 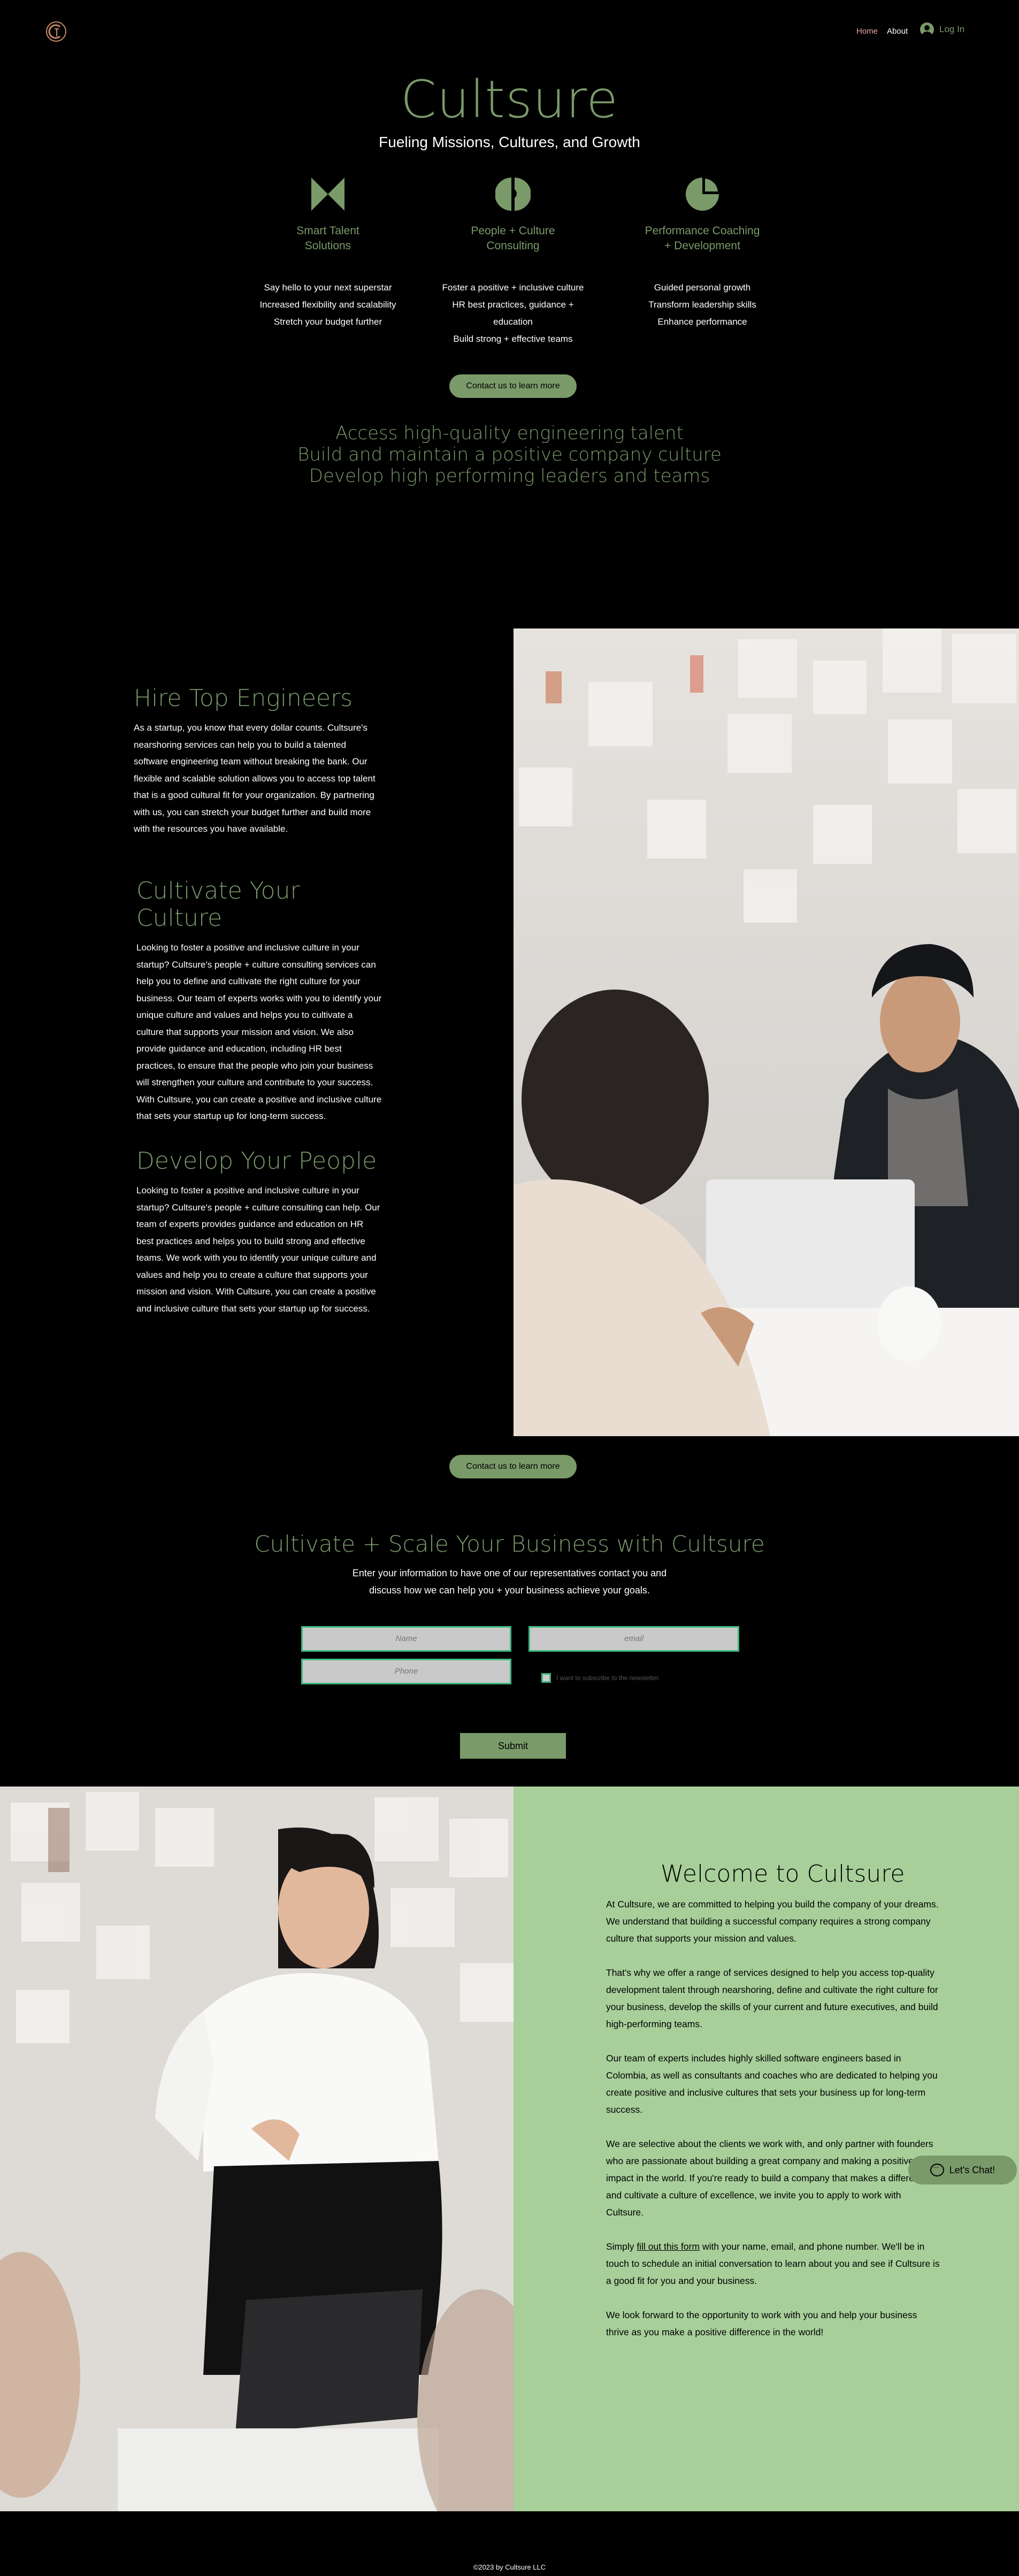 What do you see at coordinates (621, 2246) in the screenshot?
I see `text-span: Simply` at bounding box center [621, 2246].